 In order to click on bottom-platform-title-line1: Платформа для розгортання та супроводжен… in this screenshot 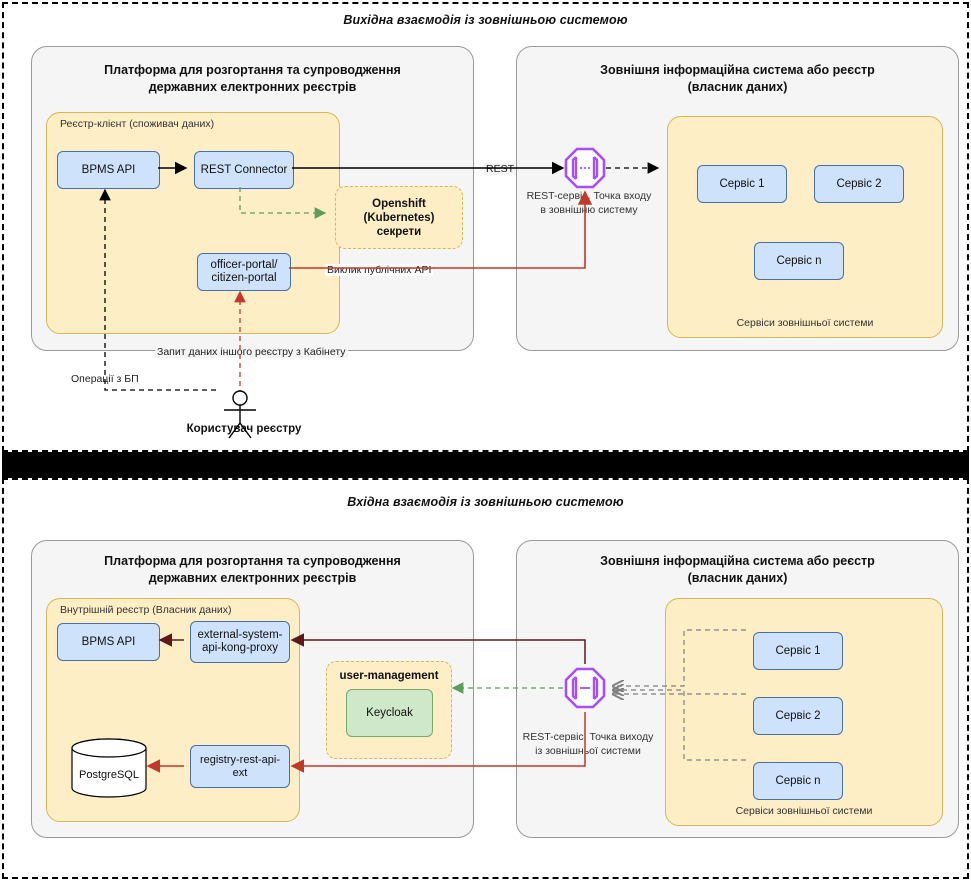, I will do `click(252, 561)`.